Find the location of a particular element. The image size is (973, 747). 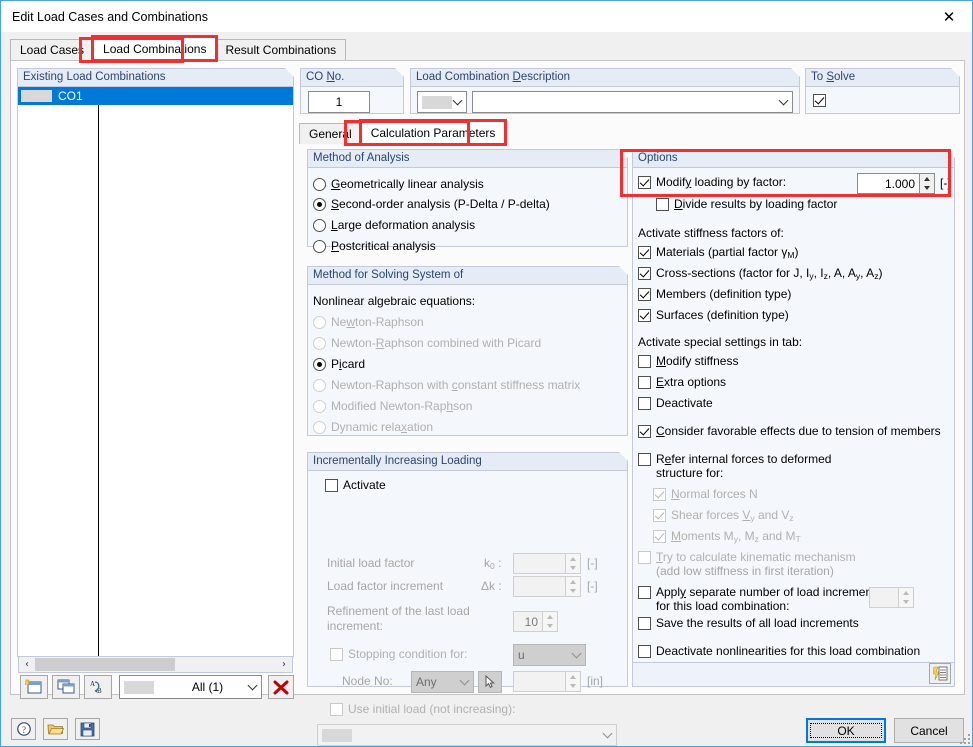

refinement-stepper is located at coordinates (550, 621).